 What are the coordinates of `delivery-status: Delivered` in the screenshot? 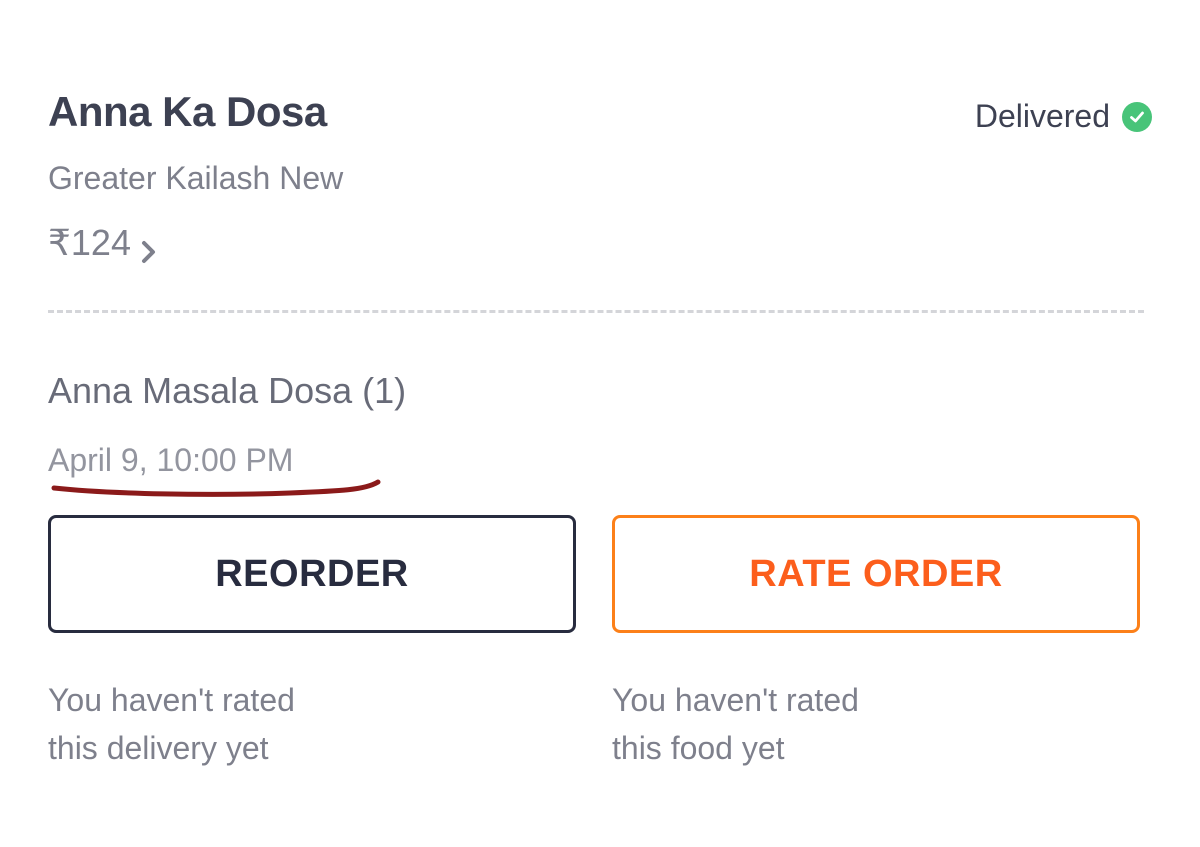 It's located at (1063, 116).